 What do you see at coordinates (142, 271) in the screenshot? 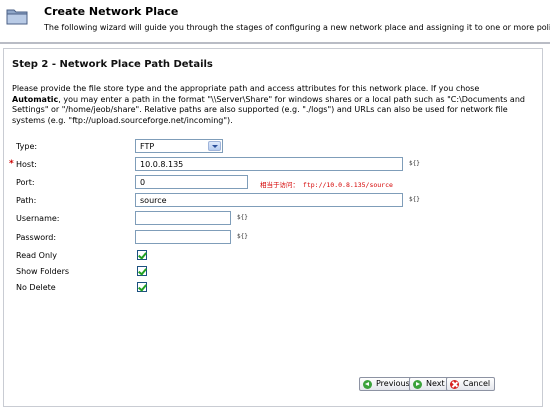
I see `show-folders-checkbox` at bounding box center [142, 271].